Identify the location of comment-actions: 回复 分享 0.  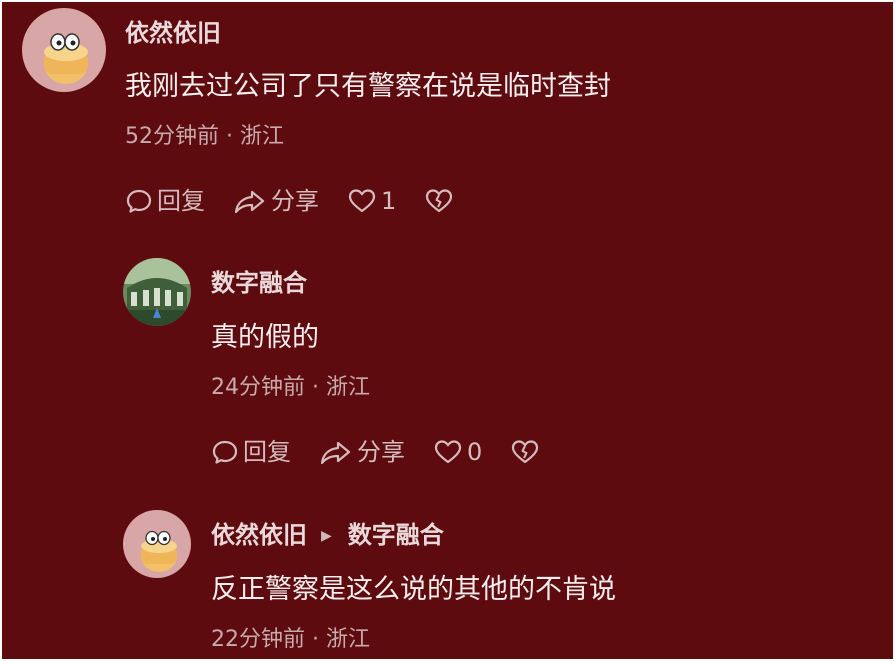
(391, 452).